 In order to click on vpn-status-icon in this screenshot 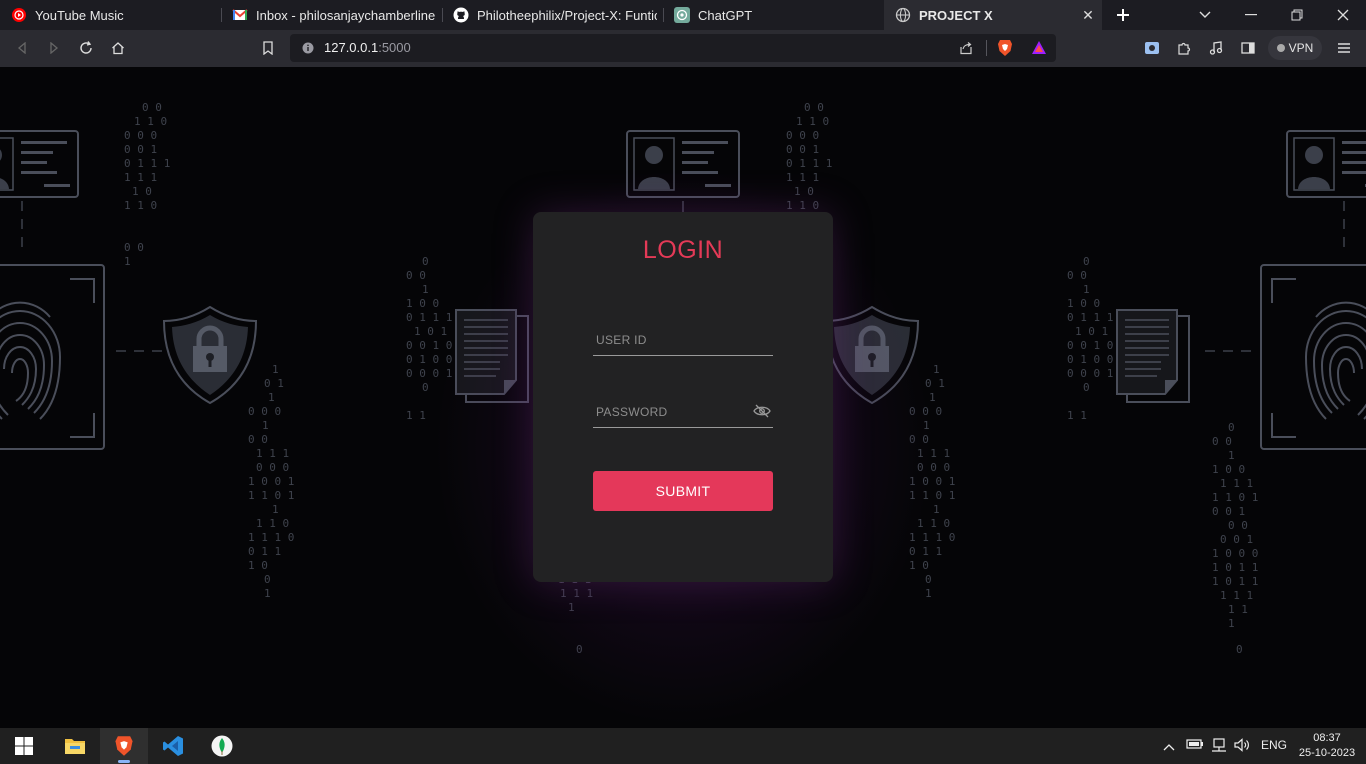, I will do `click(1280, 48)`.